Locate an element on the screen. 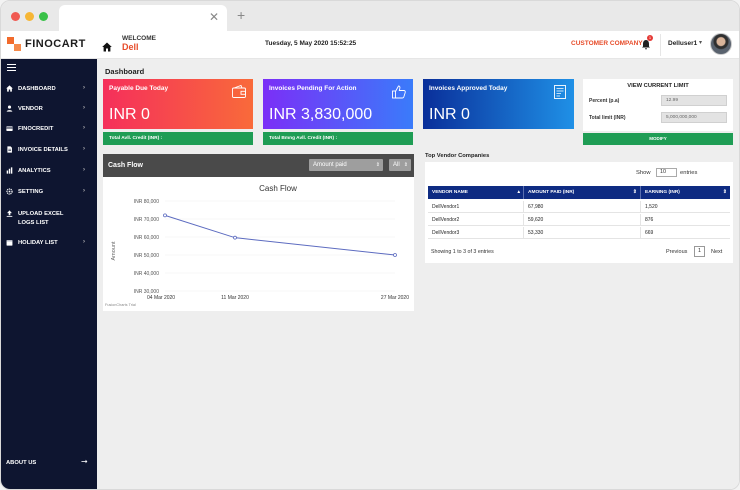 Image resolution: width=740 pixels, height=490 pixels. vendor-name-cell: DellVendor3 is located at coordinates (476, 233).